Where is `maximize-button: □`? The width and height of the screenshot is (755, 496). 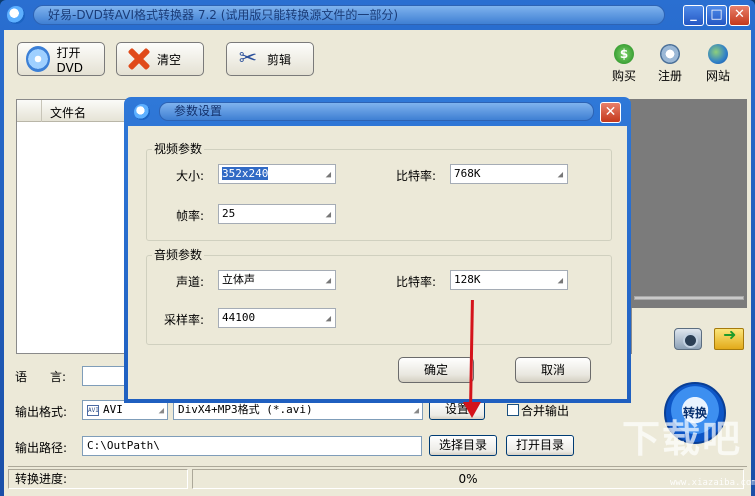
maximize-button: □ is located at coordinates (716, 15).